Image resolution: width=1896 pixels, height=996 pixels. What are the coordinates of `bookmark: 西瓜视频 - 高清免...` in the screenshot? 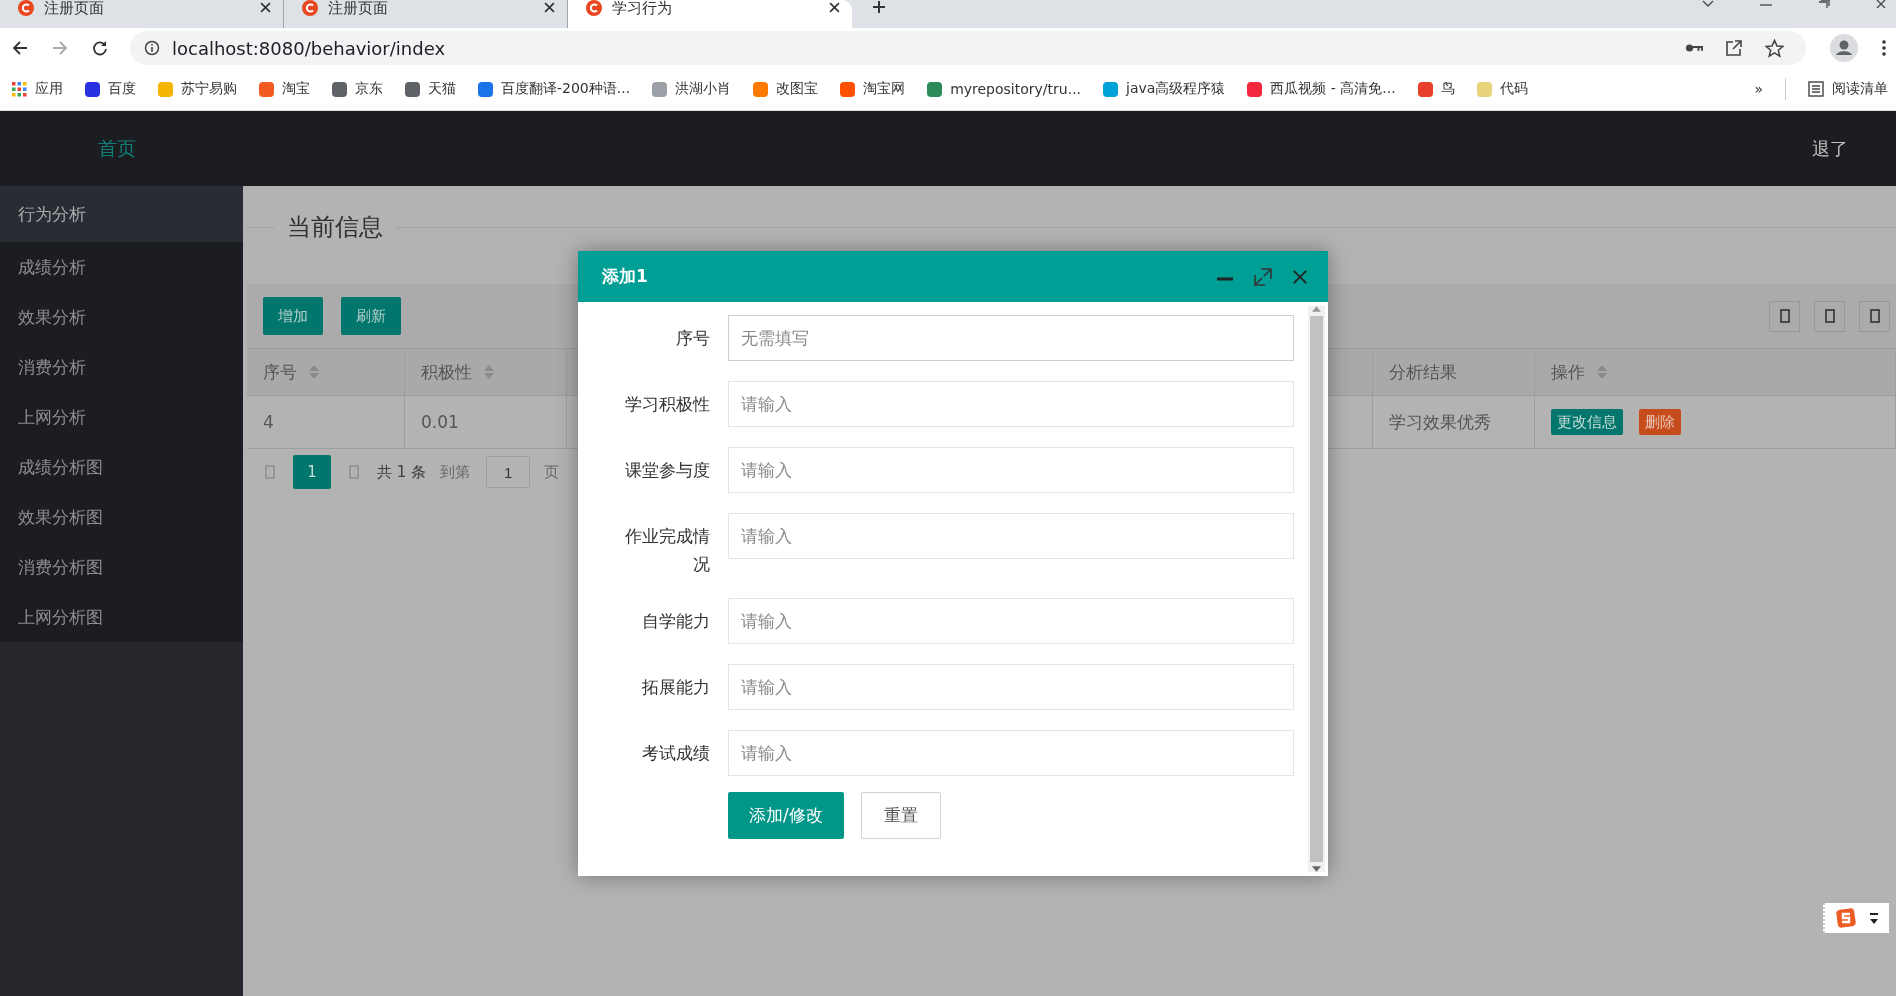 It's located at (1321, 89).